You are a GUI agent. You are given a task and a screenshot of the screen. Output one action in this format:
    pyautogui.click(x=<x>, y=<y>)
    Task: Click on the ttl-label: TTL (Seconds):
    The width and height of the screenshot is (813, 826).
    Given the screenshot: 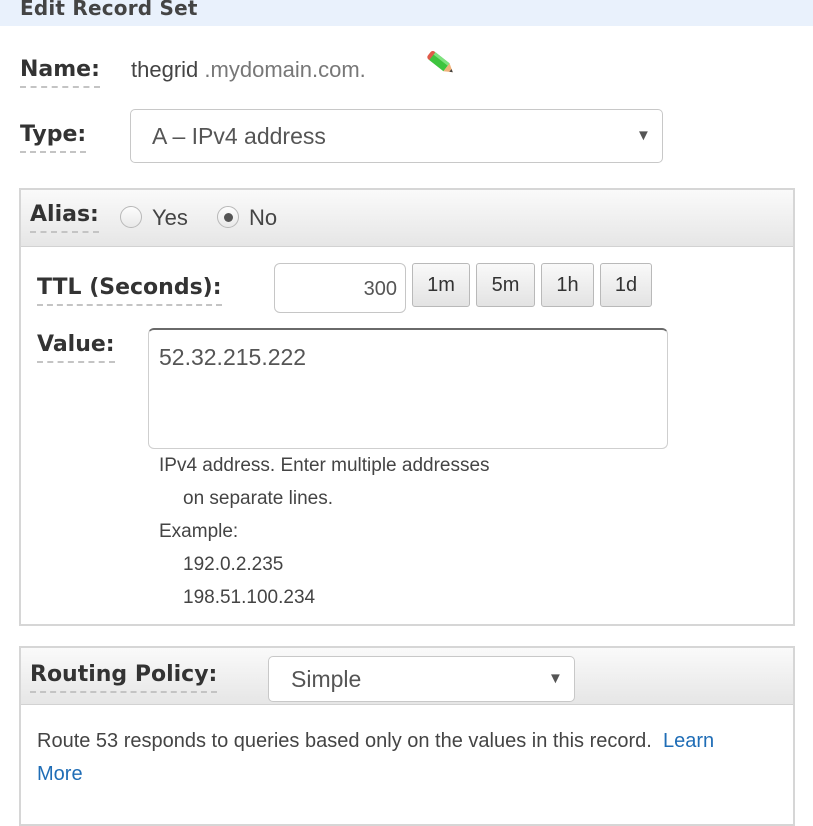 What is the action you would take?
    pyautogui.click(x=129, y=290)
    